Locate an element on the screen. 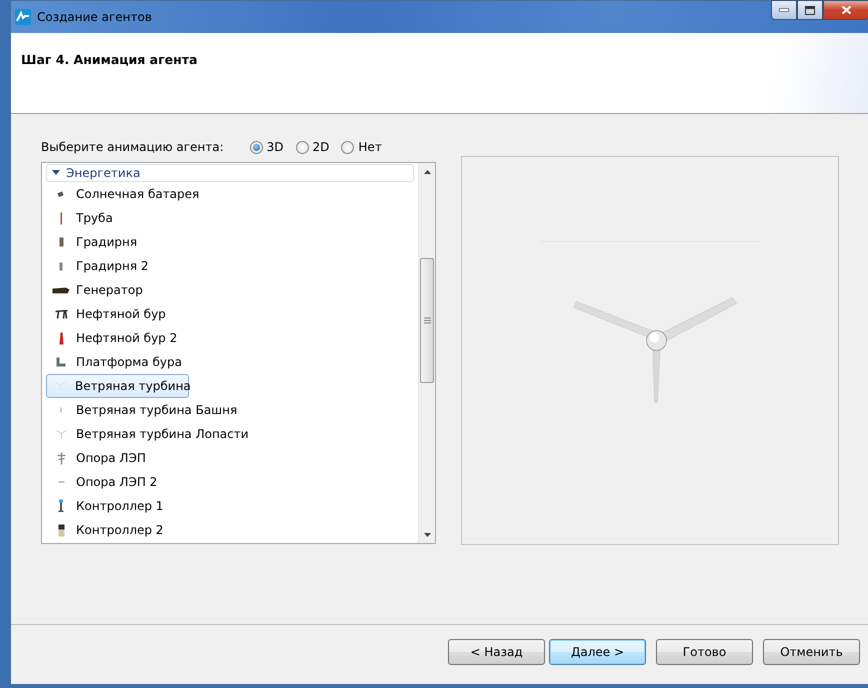 This screenshot has height=688, width=868. radio-option: Нет is located at coordinates (361, 147).